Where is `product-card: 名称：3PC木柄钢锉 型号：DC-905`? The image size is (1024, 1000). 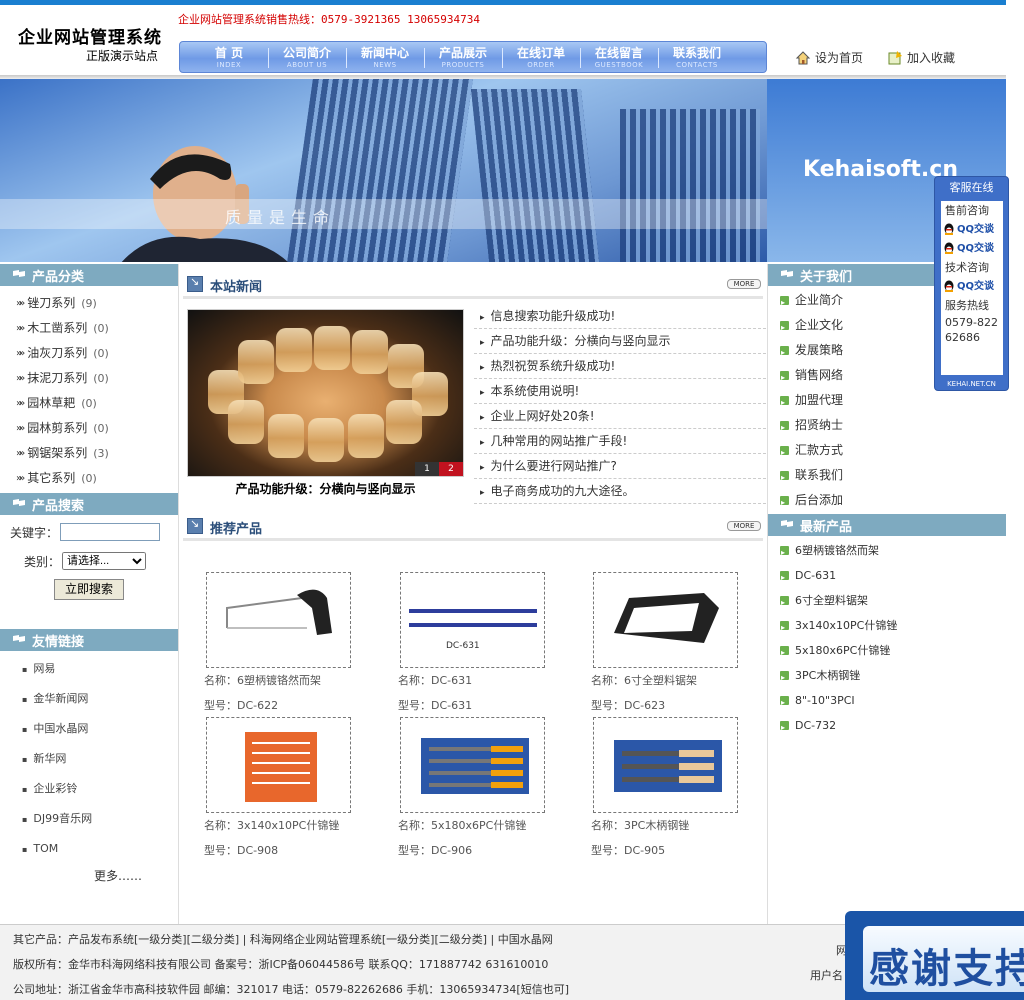
product-card: 名称：3PC木柄钢锉 型号：DC-905 is located at coordinates (666, 790).